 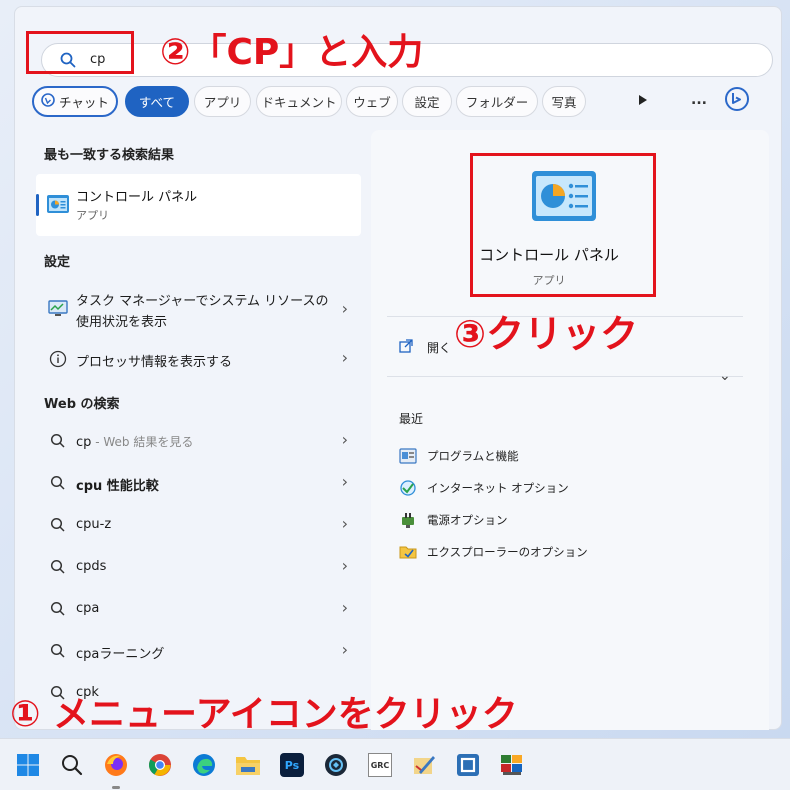 I want to click on firefox-icon, so click(x=116, y=765).